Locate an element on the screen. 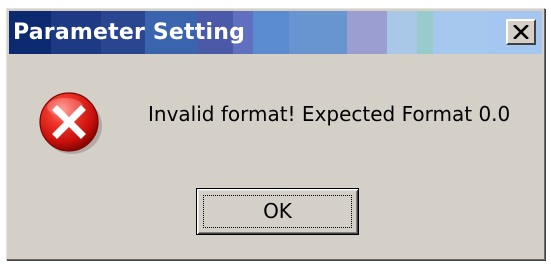 The height and width of the screenshot is (265, 551). ok-button: OK is located at coordinates (277, 211).